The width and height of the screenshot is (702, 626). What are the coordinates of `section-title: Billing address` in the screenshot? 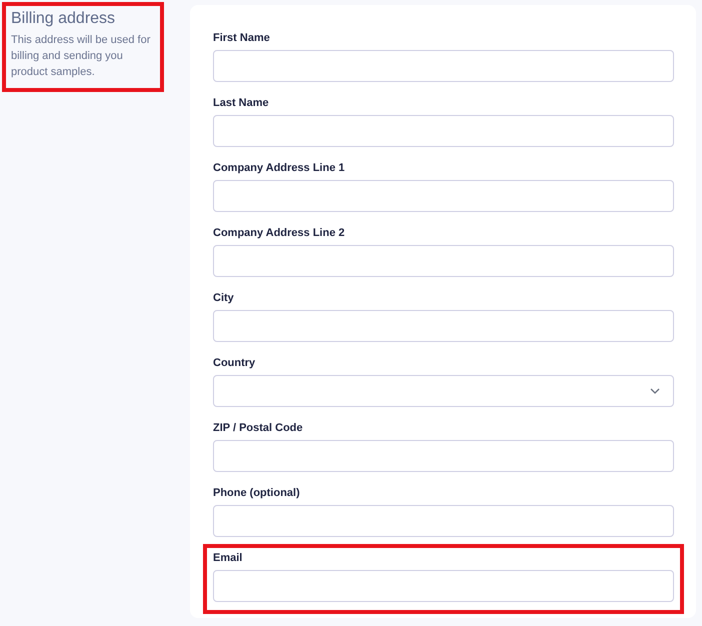 It's located at (63, 19).